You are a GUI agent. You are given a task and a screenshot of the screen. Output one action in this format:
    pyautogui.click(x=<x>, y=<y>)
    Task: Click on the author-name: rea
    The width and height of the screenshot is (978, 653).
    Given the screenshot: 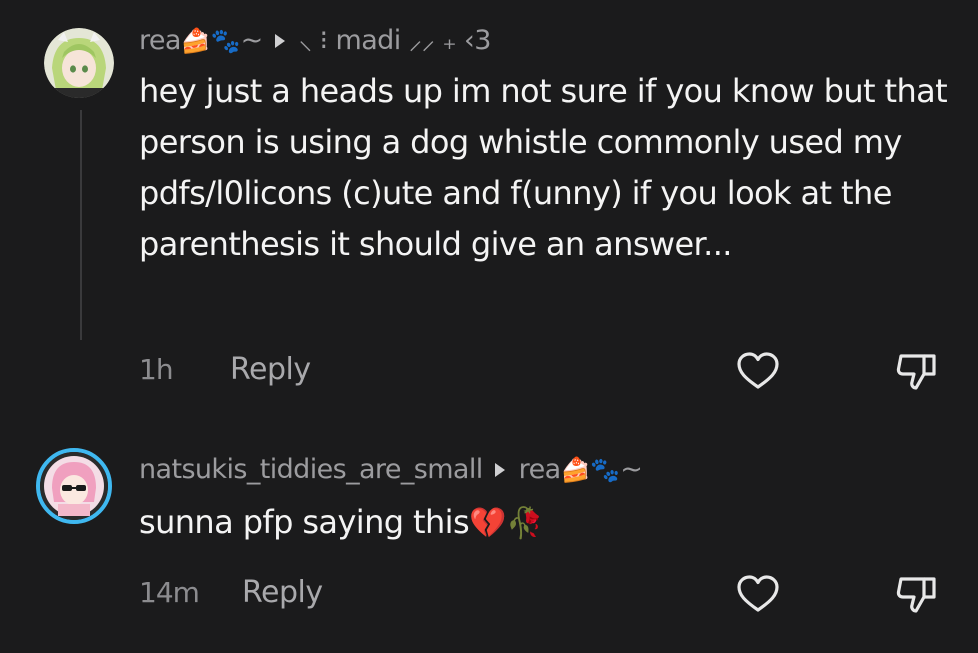 What is the action you would take?
    pyautogui.click(x=160, y=41)
    